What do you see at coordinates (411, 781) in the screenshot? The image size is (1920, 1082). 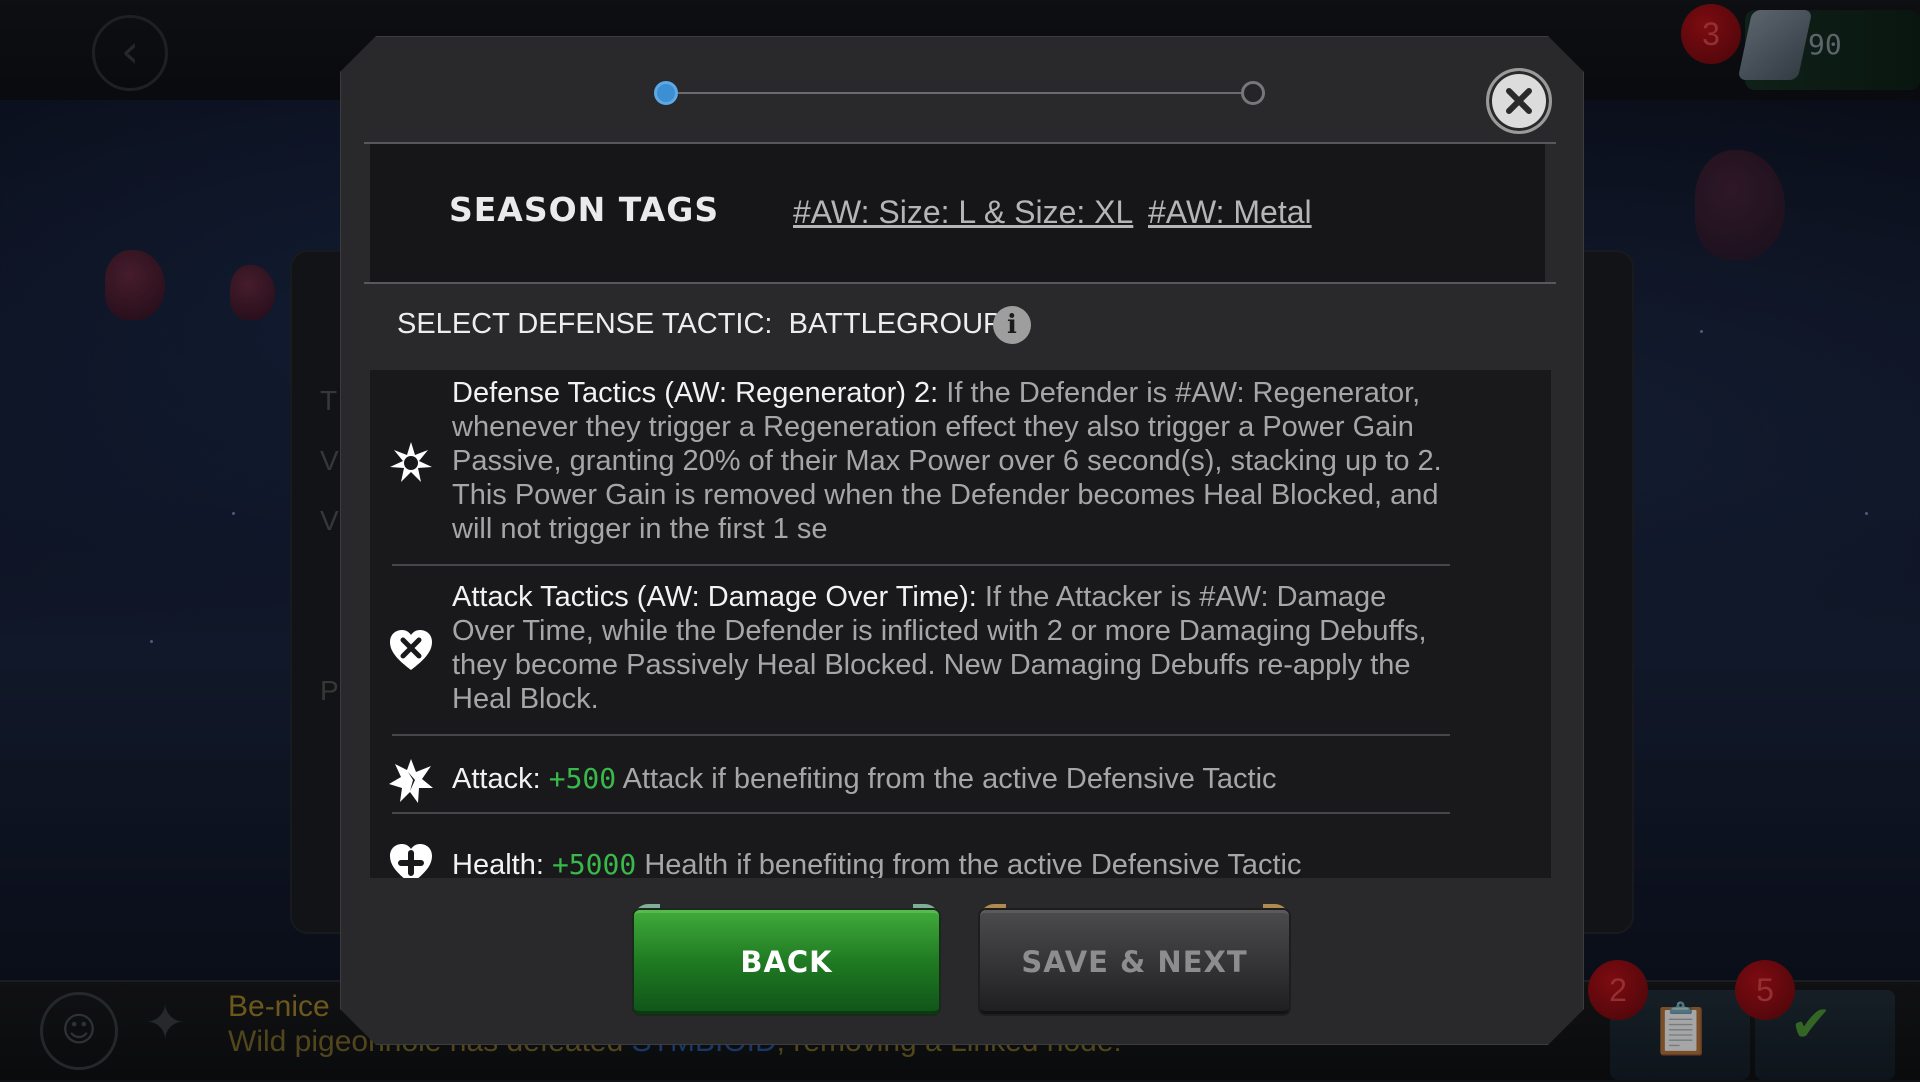 I see `attack-icon` at bounding box center [411, 781].